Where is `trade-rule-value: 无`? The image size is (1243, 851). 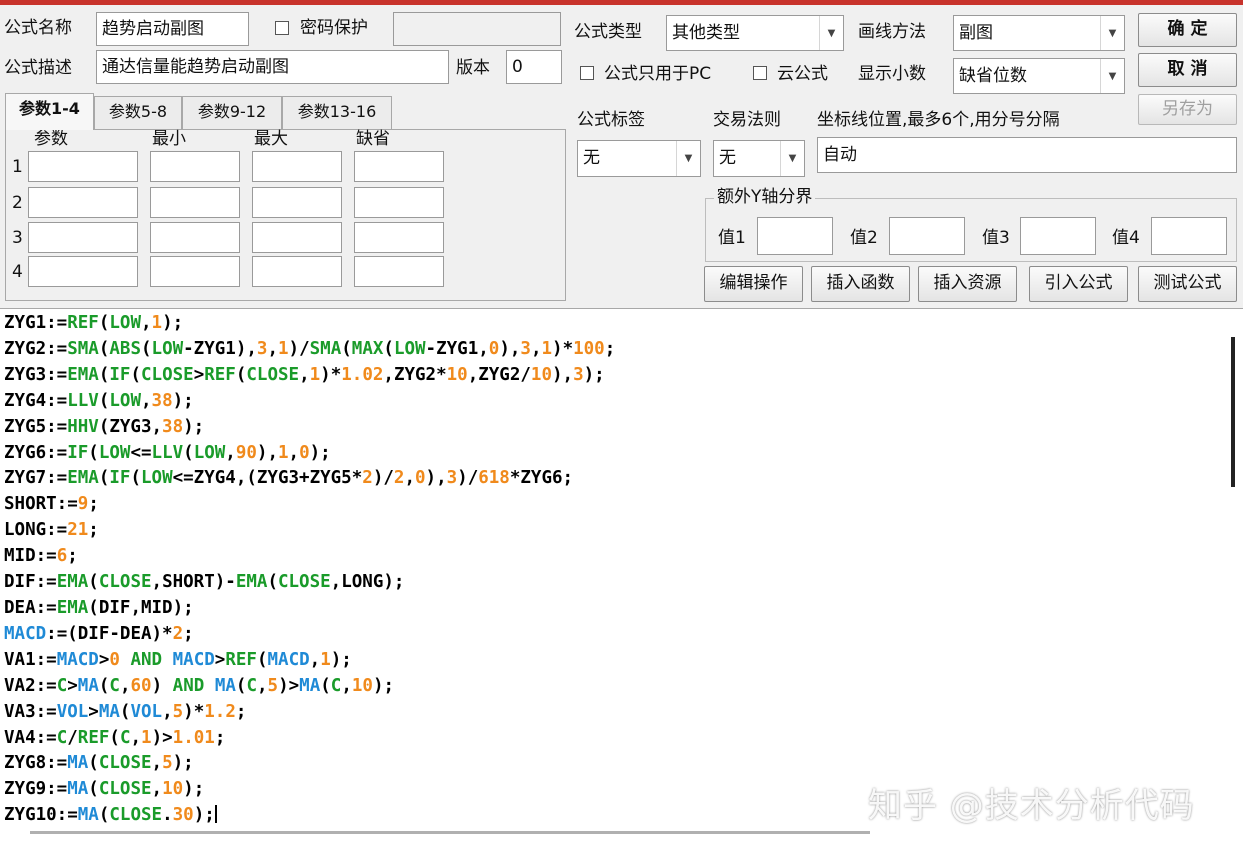 trade-rule-value: 无 is located at coordinates (727, 158).